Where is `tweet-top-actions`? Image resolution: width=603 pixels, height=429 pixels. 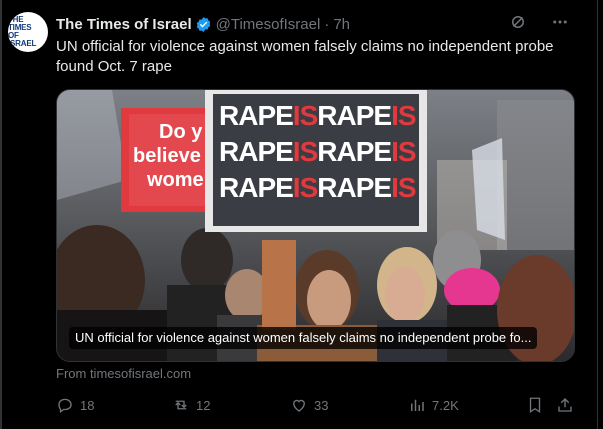 tweet-top-actions is located at coordinates (539, 22).